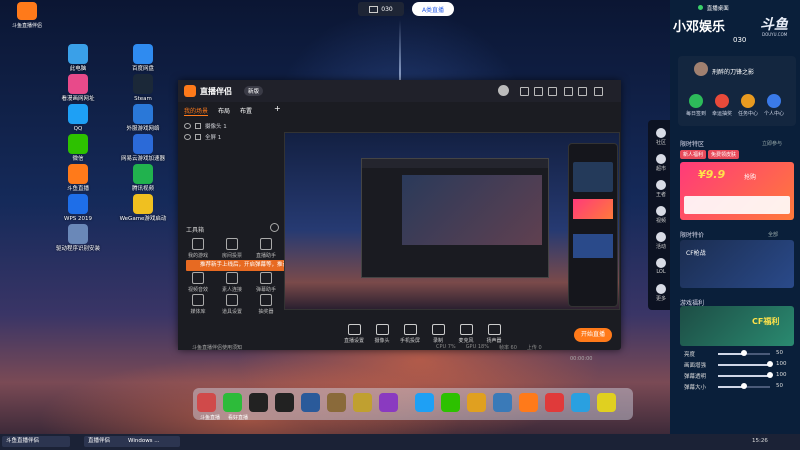 This screenshot has width=800, height=450. Describe the element at coordinates (78, 148) in the screenshot. I see `desktop-icon: 微信` at that location.